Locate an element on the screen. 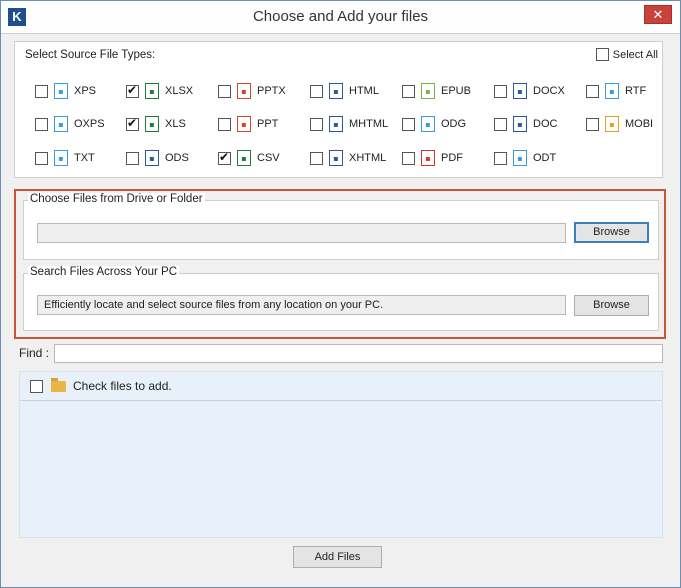 Image resolution: width=681 pixels, height=588 pixels. xhtml-icon: ▪ is located at coordinates (336, 158).